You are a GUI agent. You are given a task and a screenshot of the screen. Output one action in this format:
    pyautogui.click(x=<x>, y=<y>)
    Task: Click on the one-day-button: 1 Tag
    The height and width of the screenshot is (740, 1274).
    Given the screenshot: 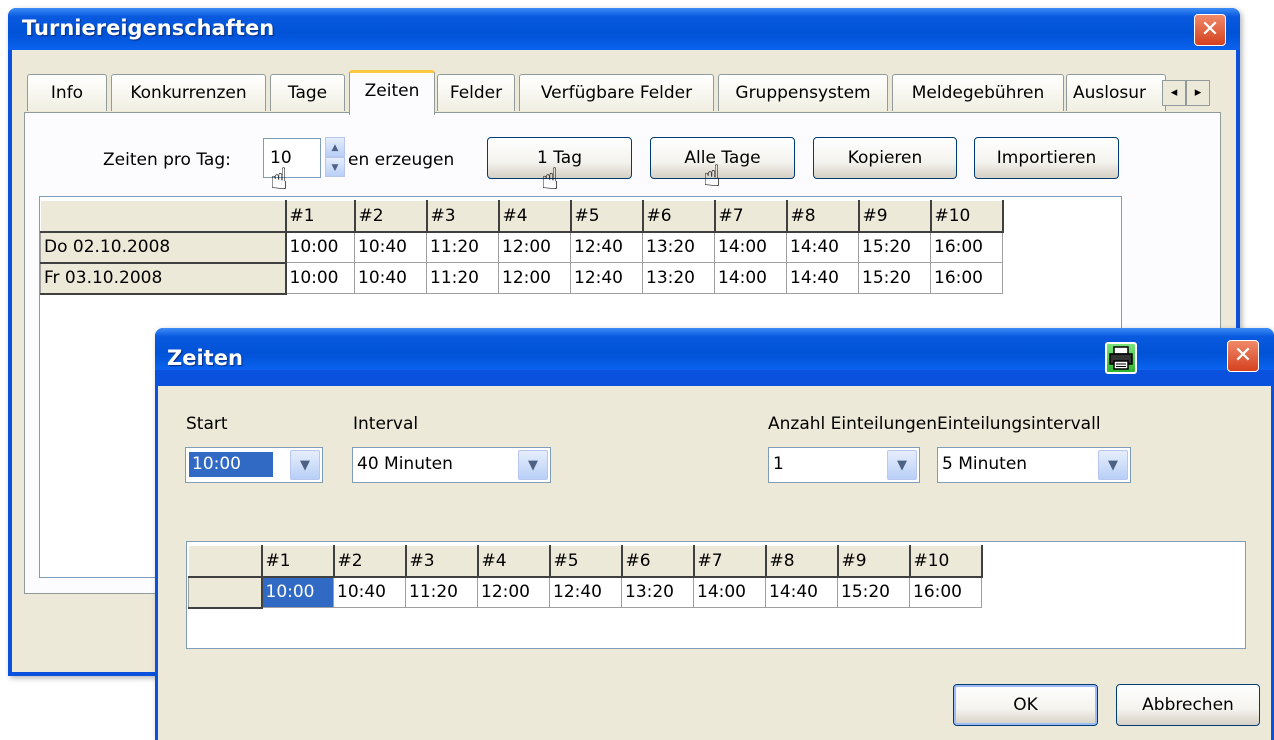 What is the action you would take?
    pyautogui.click(x=559, y=158)
    